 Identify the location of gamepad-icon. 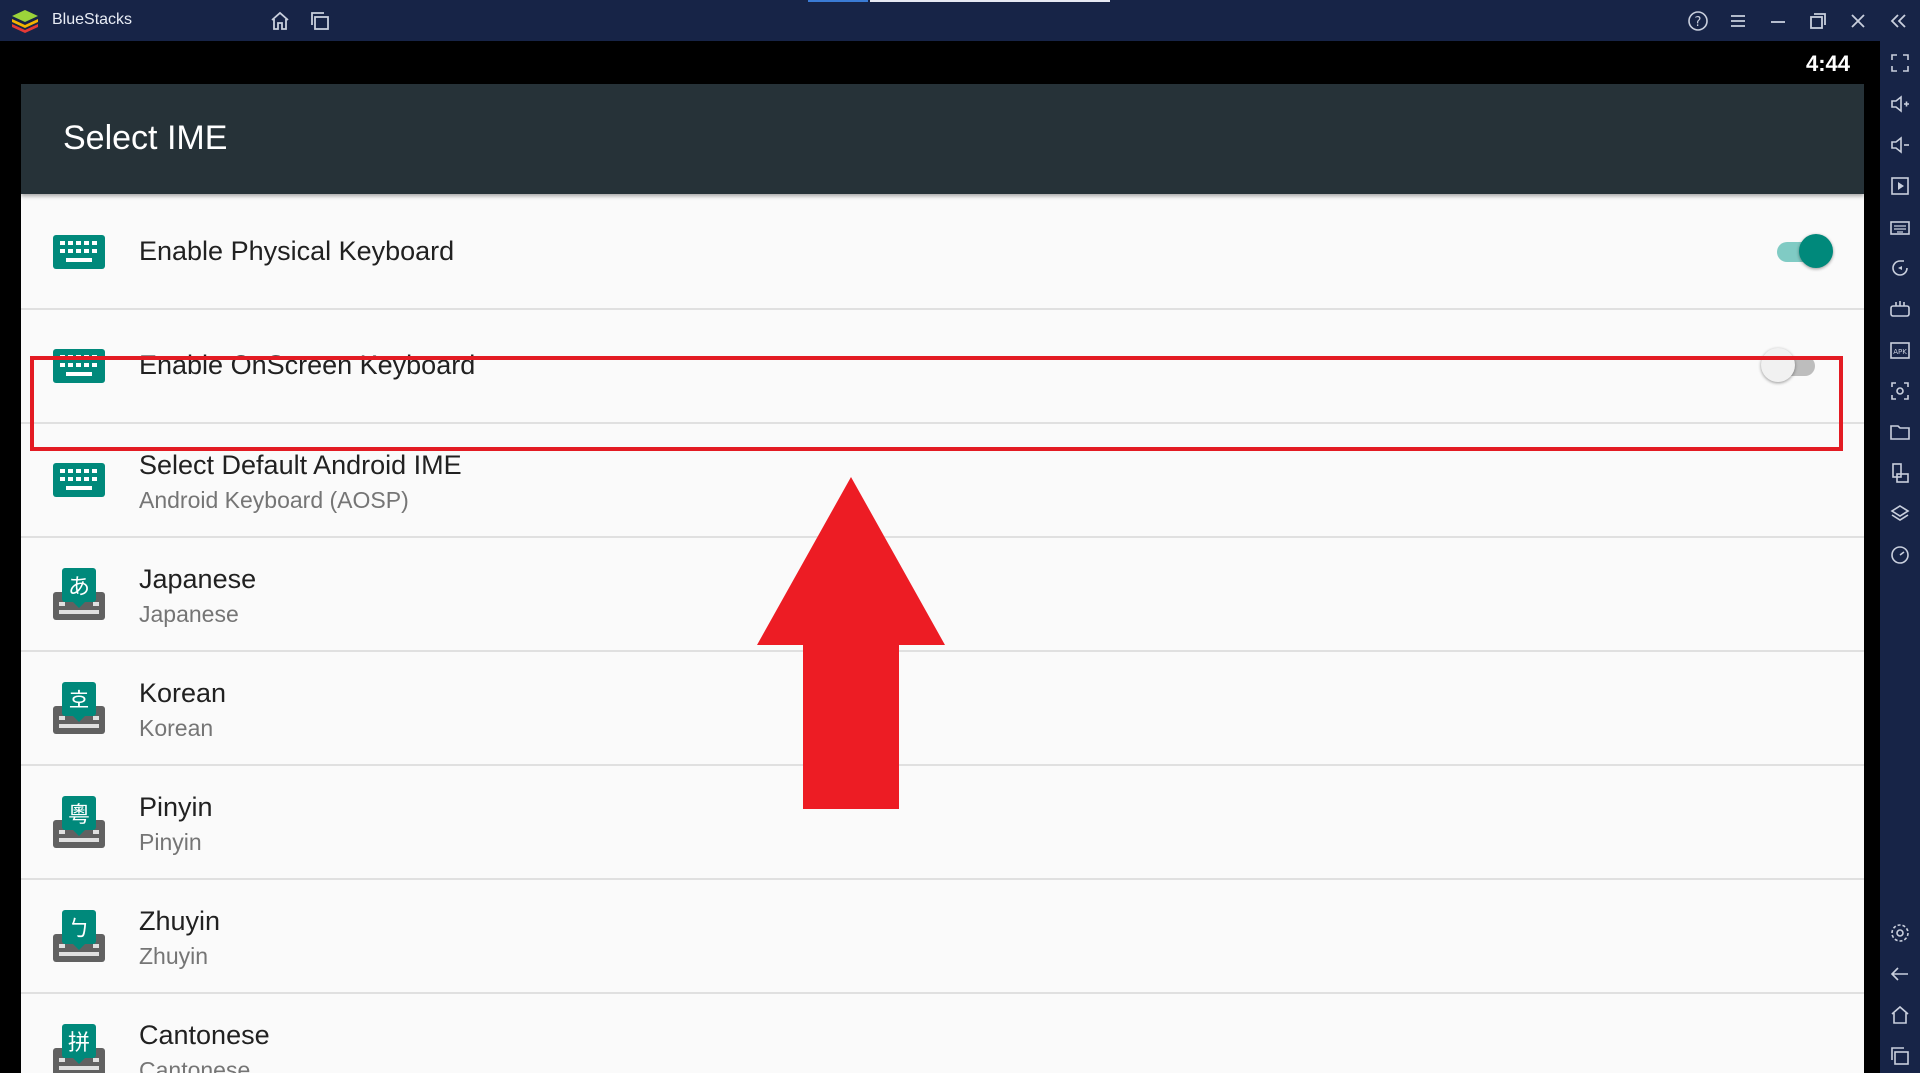
(1900, 309).